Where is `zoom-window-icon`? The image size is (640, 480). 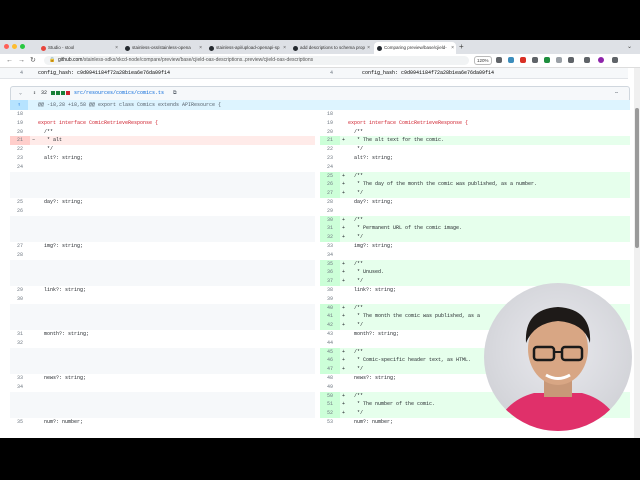 zoom-window-icon is located at coordinates (22, 46).